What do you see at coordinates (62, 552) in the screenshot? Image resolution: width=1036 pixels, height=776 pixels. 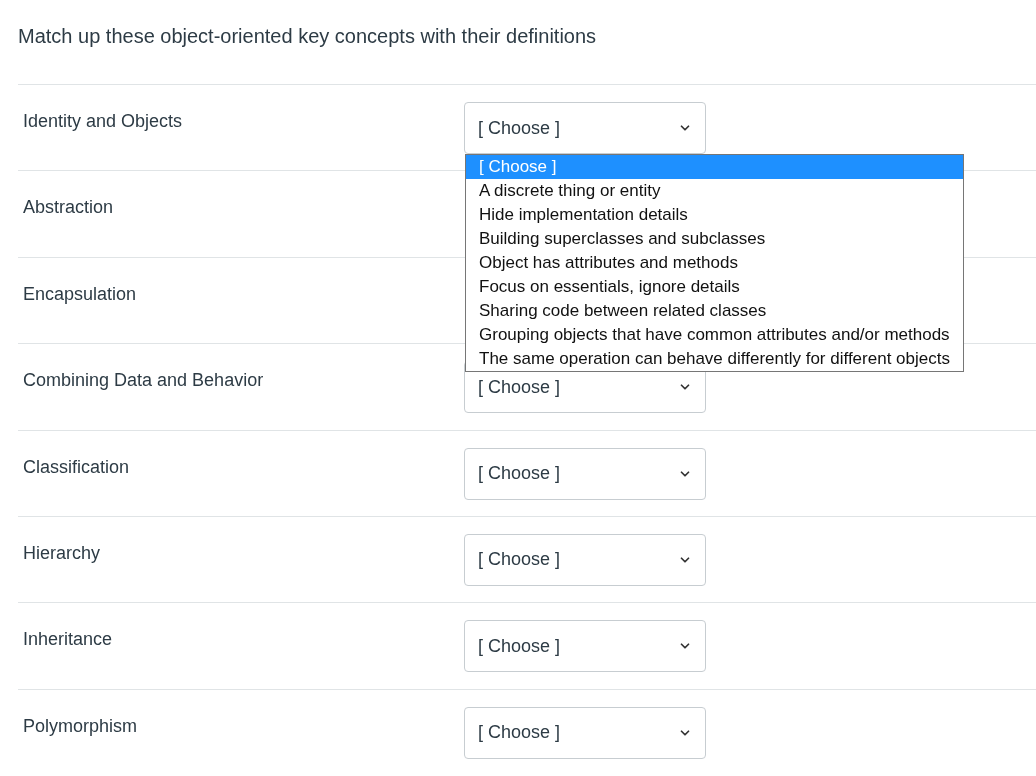 I see `concept-label: Hierarchy` at bounding box center [62, 552].